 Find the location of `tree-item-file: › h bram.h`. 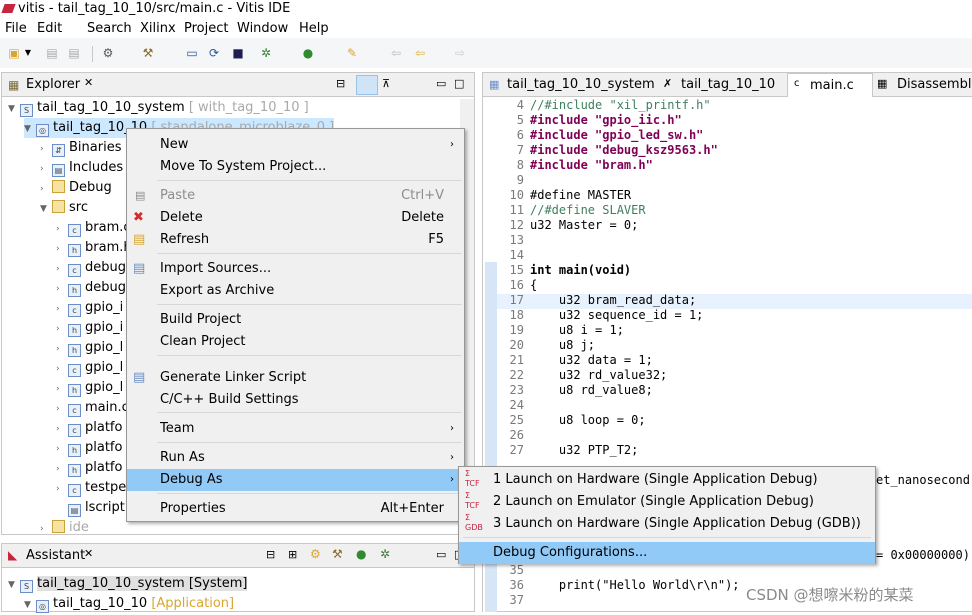

tree-item-file: › h bram.h is located at coordinates (94, 248).